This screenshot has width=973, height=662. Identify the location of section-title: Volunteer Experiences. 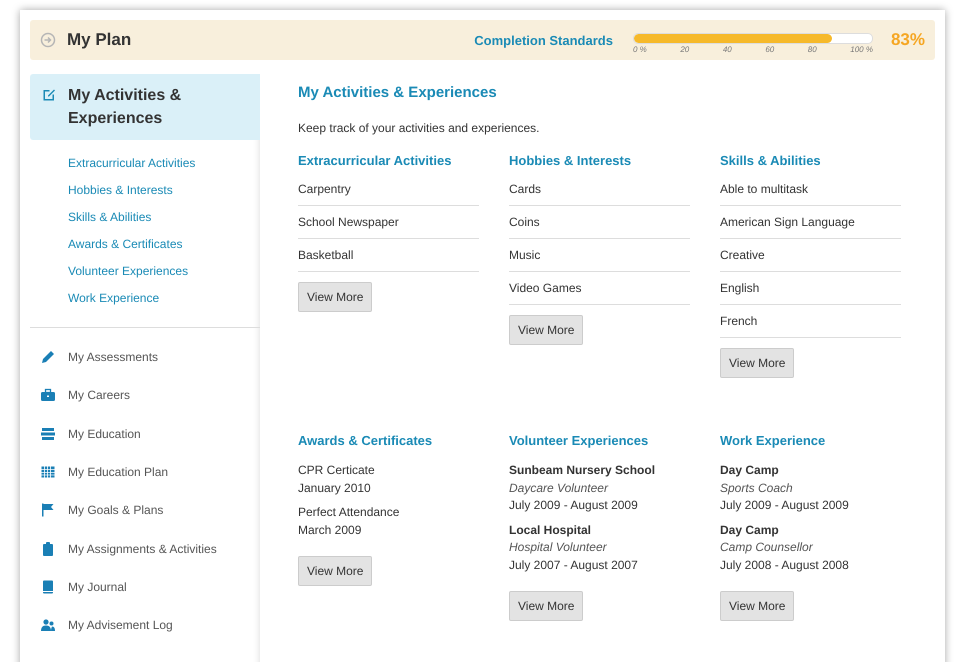
(599, 440).